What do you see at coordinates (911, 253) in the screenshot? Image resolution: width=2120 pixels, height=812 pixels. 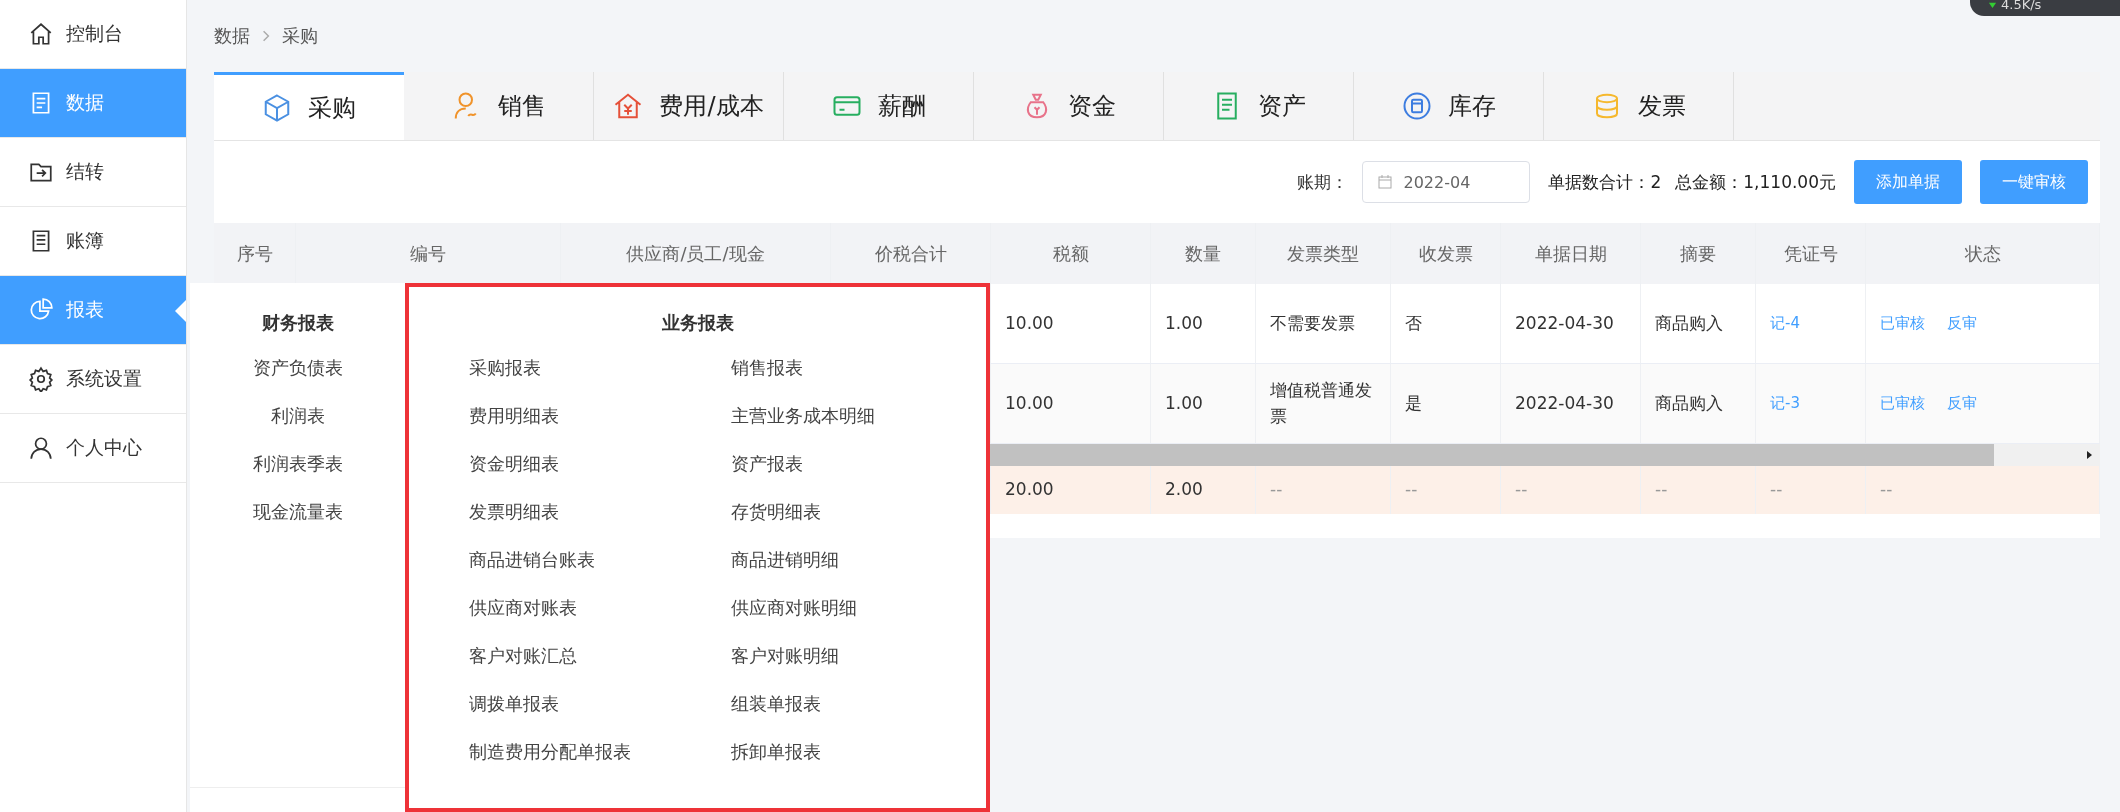 I see `column-header: 价税合计` at bounding box center [911, 253].